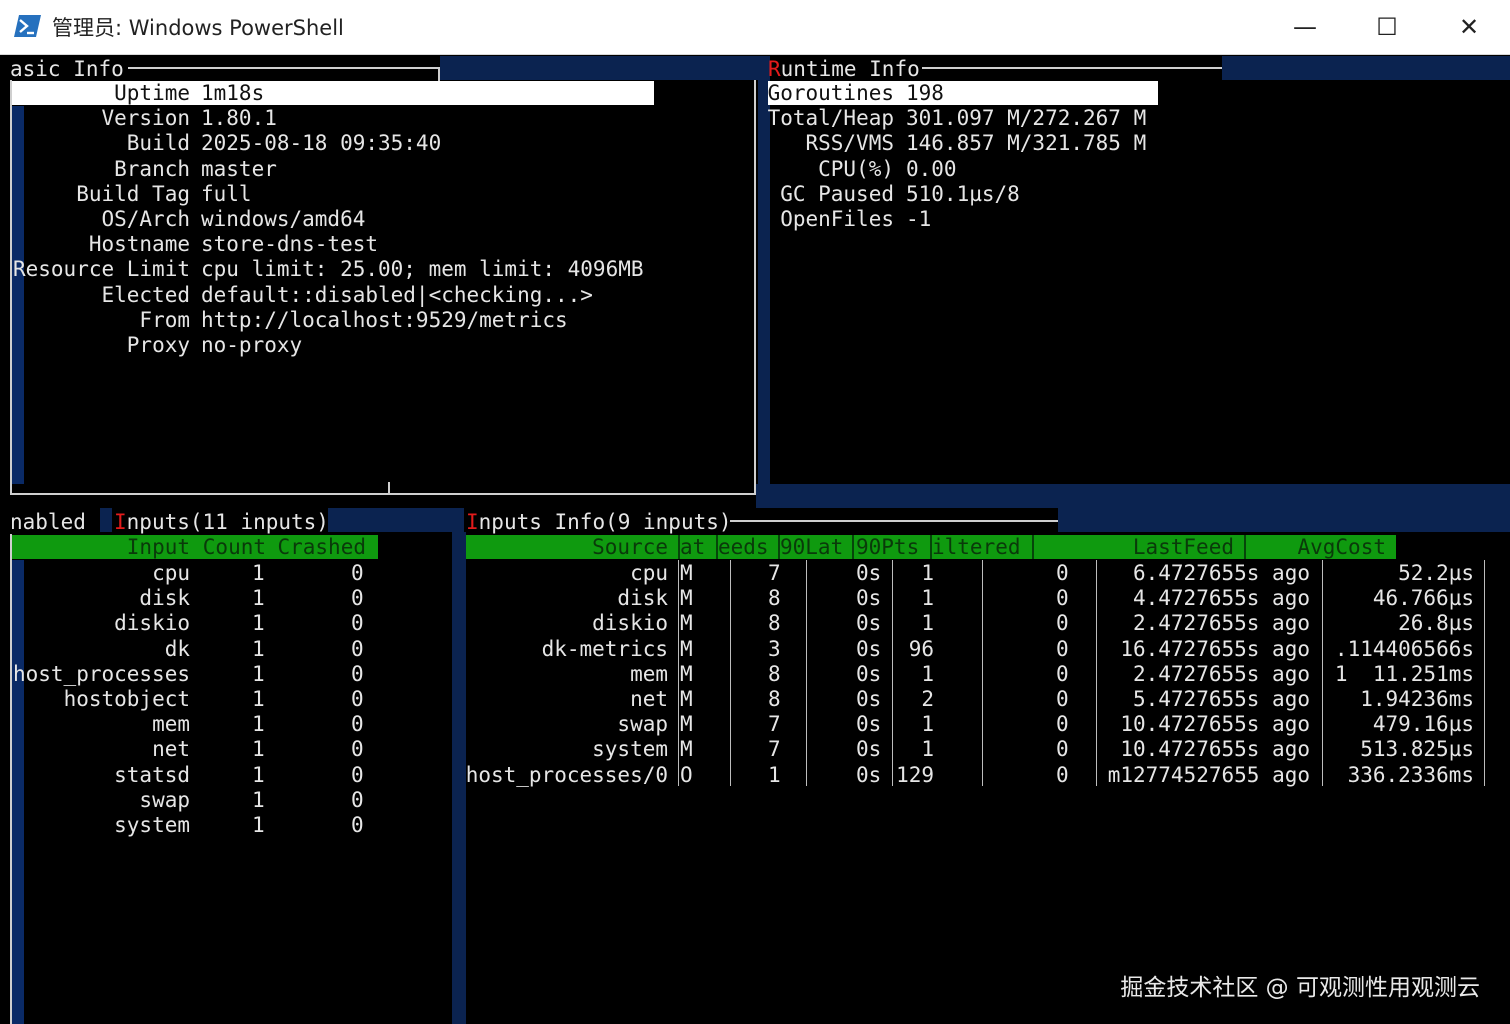 This screenshot has height=1024, width=1510. Describe the element at coordinates (856, 168) in the screenshot. I see `runtime-key: CPU(%)` at that location.